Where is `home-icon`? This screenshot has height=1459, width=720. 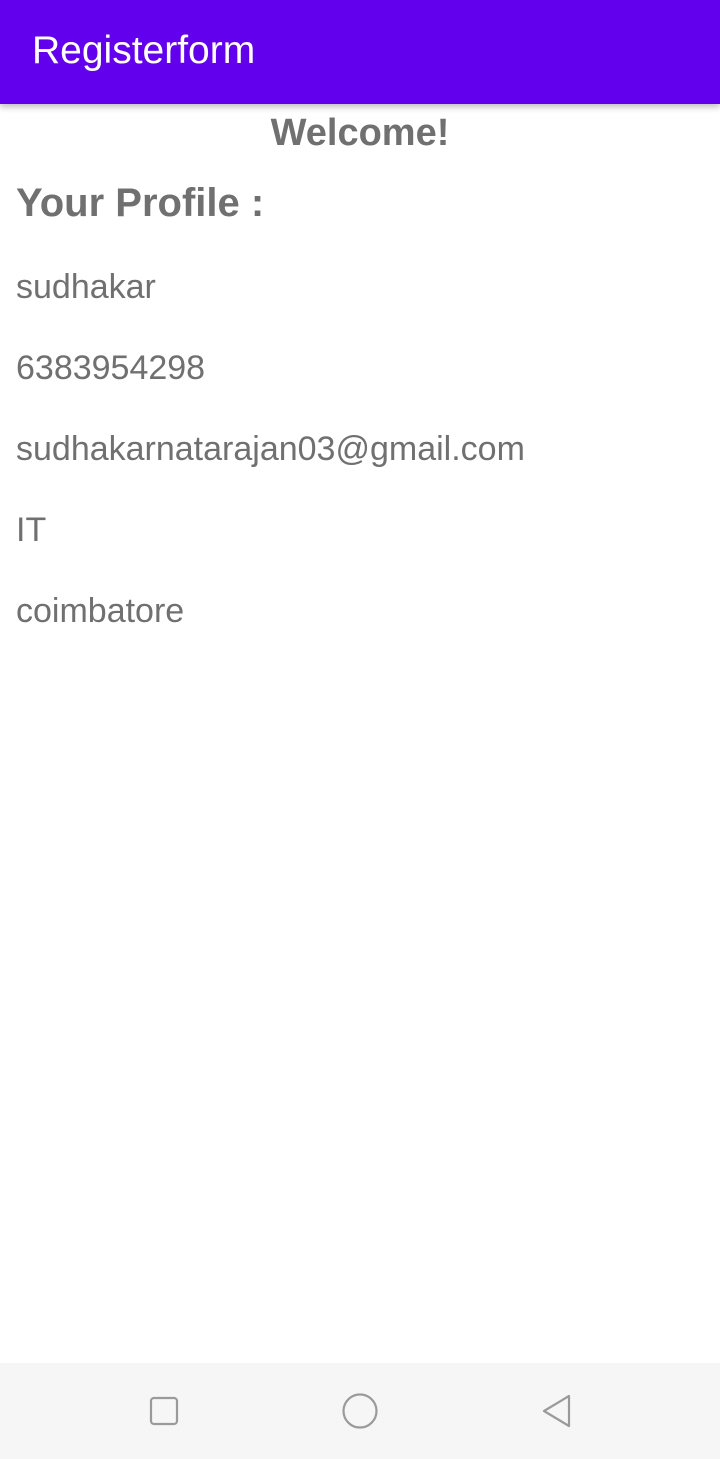
home-icon is located at coordinates (360, 1411).